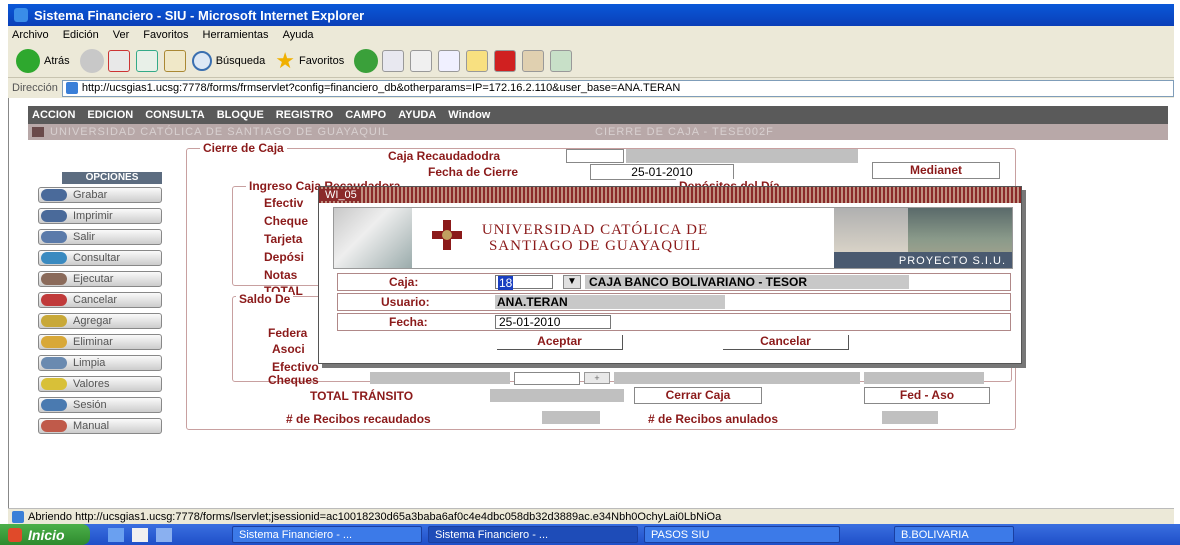 Image resolution: width=1180 pixels, height=545 pixels. I want to click on sidebar-agregar-button: Agregar, so click(100, 321).